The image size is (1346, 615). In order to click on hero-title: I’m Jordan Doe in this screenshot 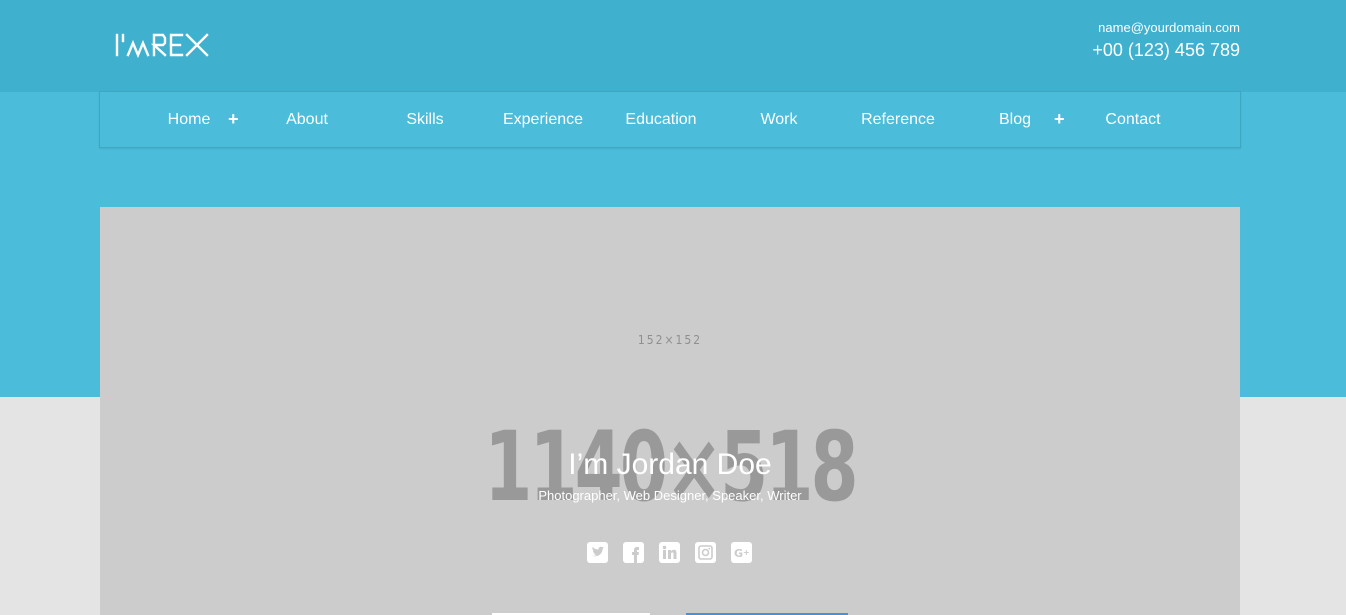, I will do `click(670, 464)`.